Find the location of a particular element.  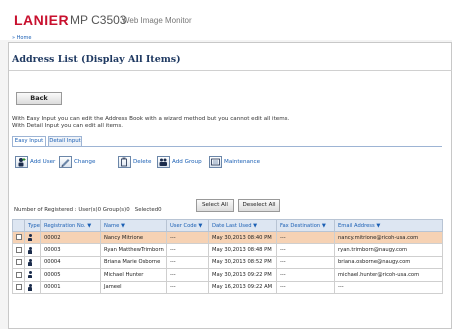

column-header-type: Type ▼ is located at coordinates (32, 225).